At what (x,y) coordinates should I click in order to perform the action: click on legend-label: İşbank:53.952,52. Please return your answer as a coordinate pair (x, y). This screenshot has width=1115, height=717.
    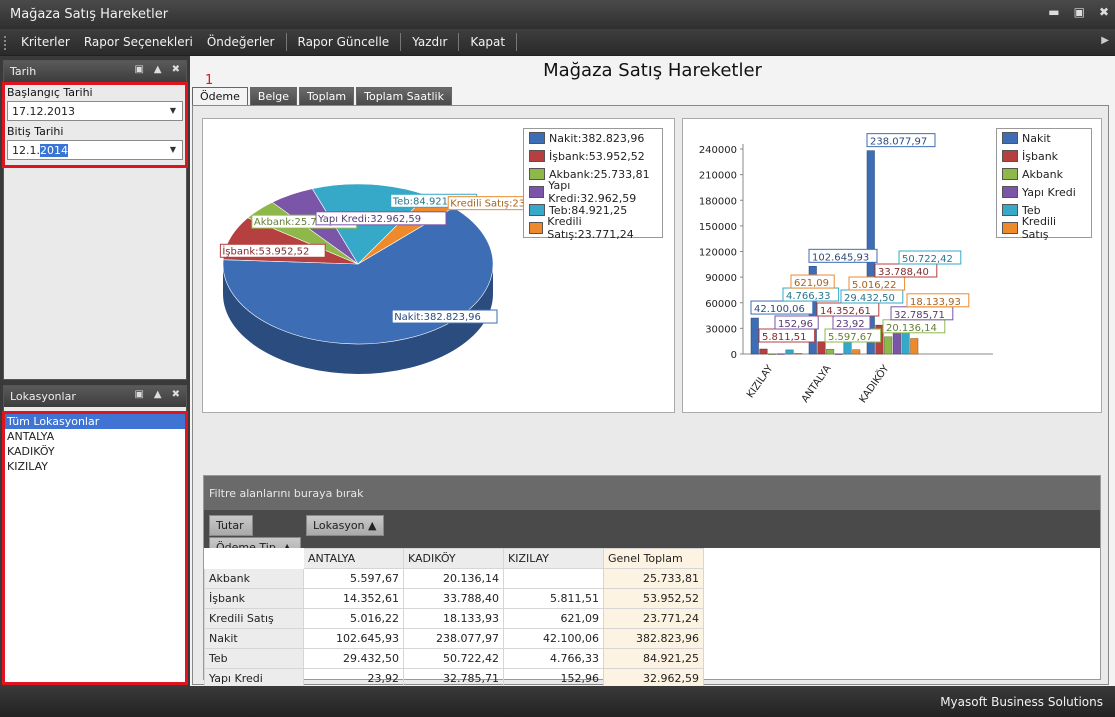
    Looking at the image, I should click on (597, 156).